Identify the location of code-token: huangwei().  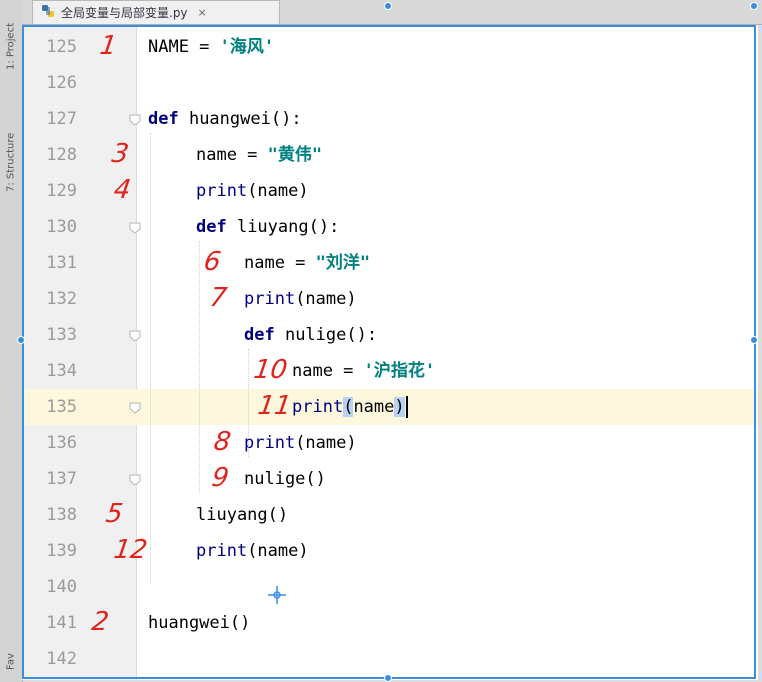
(199, 623).